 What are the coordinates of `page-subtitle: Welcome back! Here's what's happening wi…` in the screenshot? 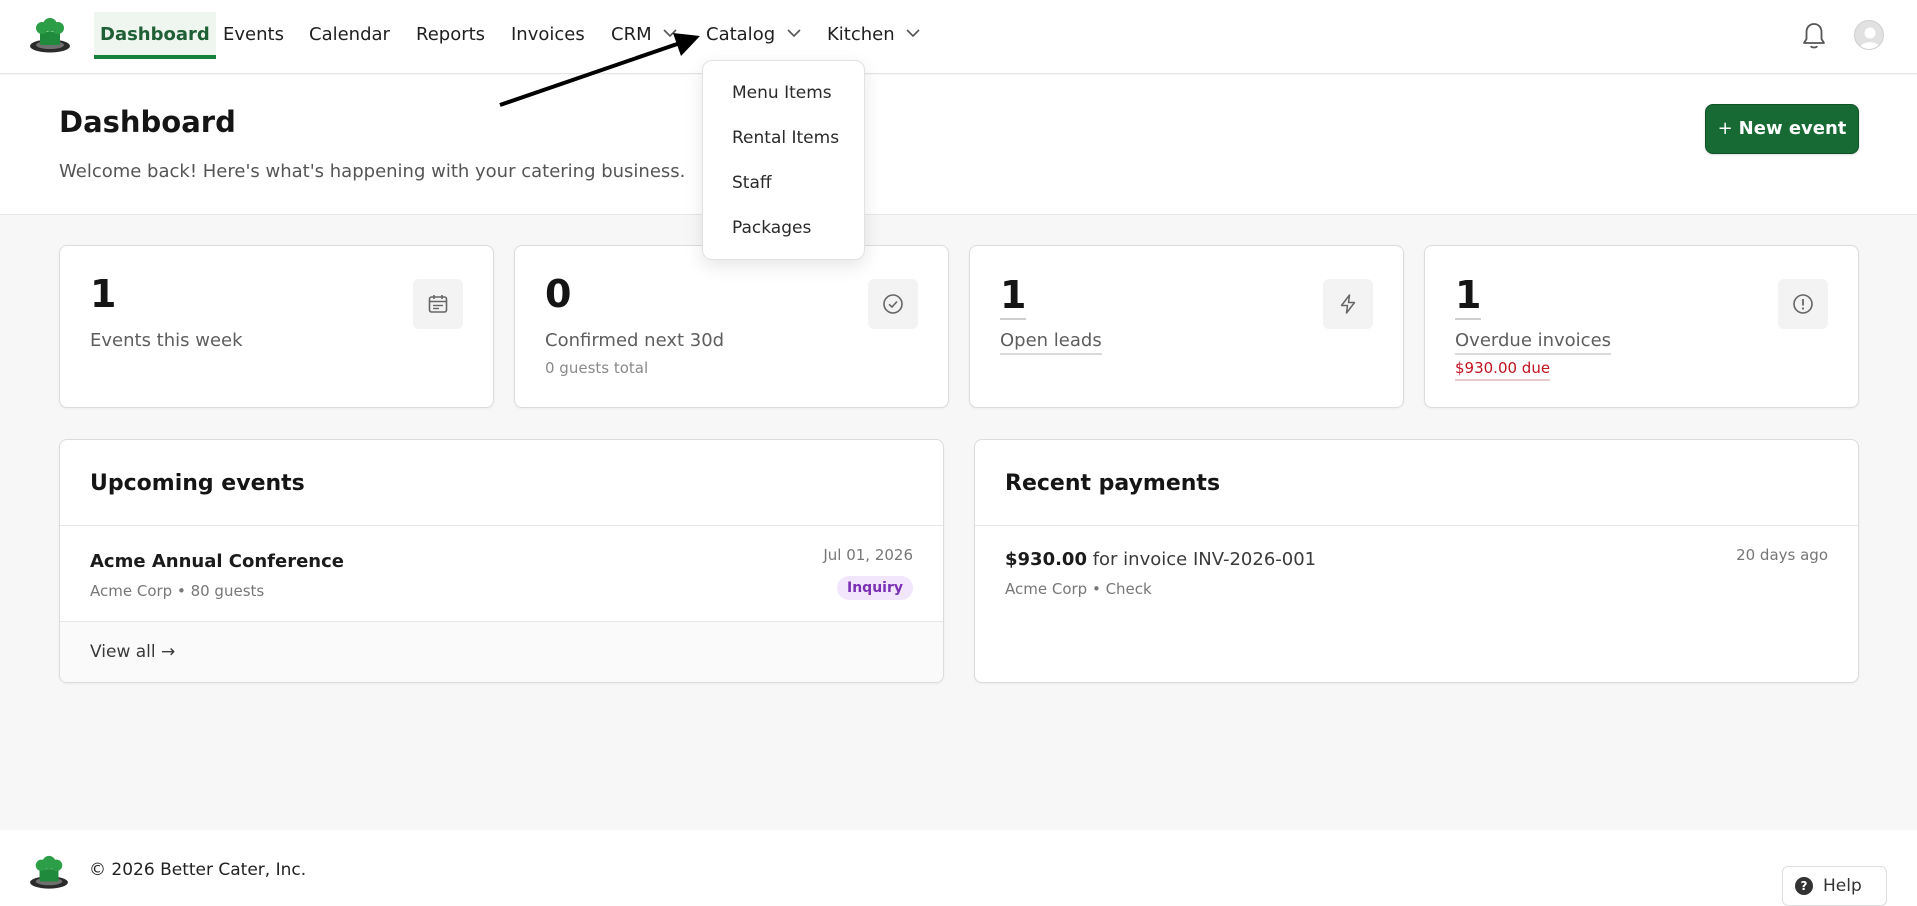 It's located at (372, 171).